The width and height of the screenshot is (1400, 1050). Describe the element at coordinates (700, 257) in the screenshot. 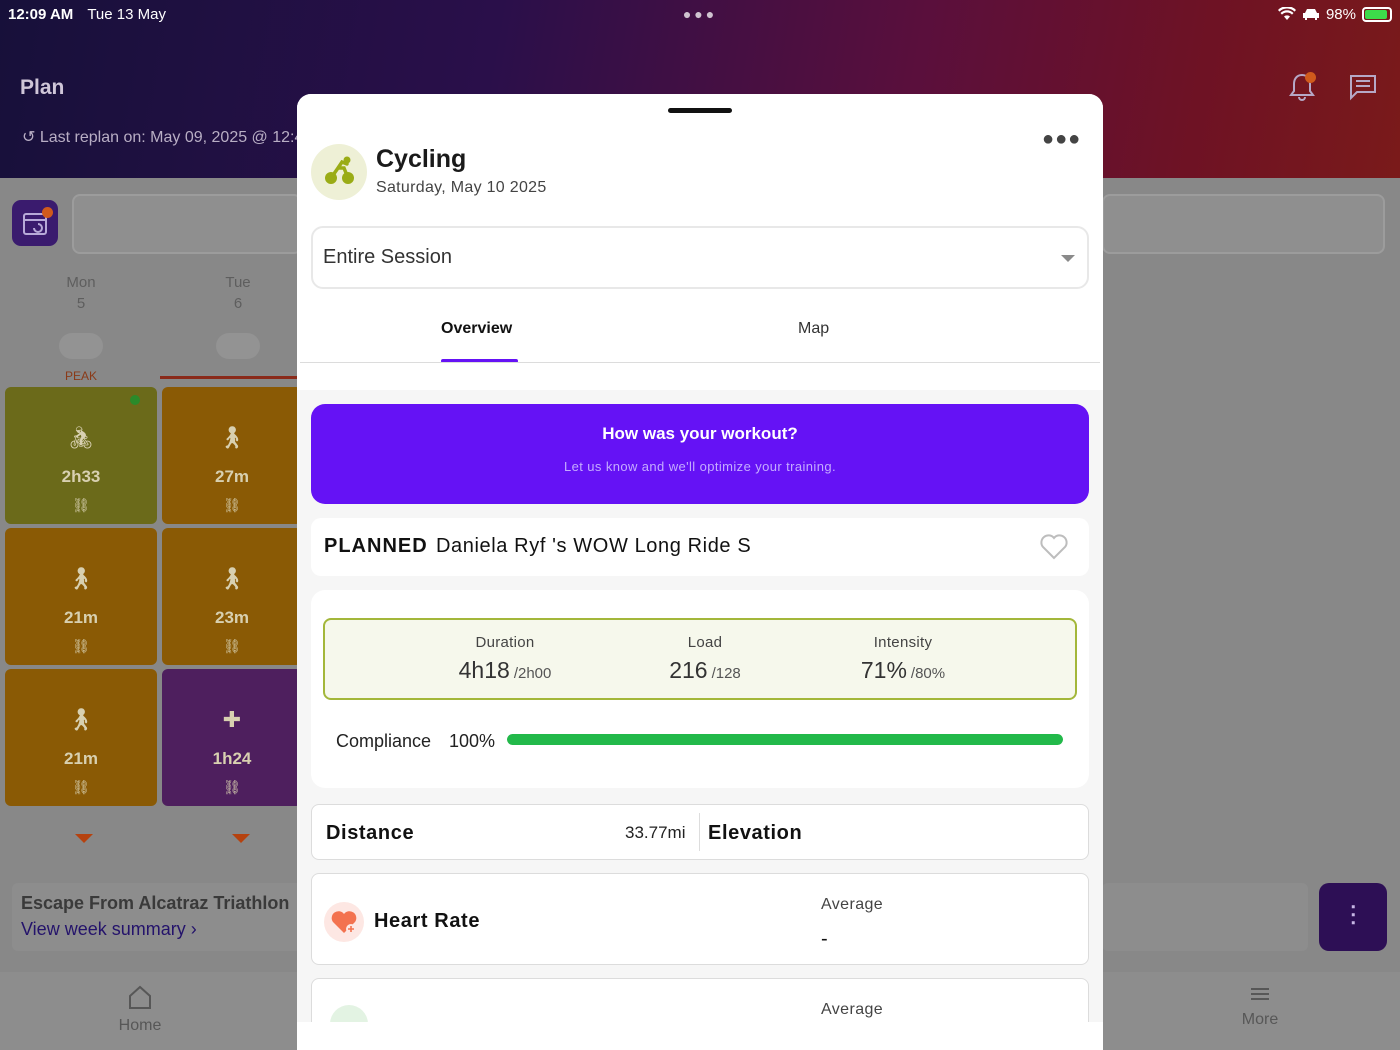

I see `session-select: Entire Session` at that location.